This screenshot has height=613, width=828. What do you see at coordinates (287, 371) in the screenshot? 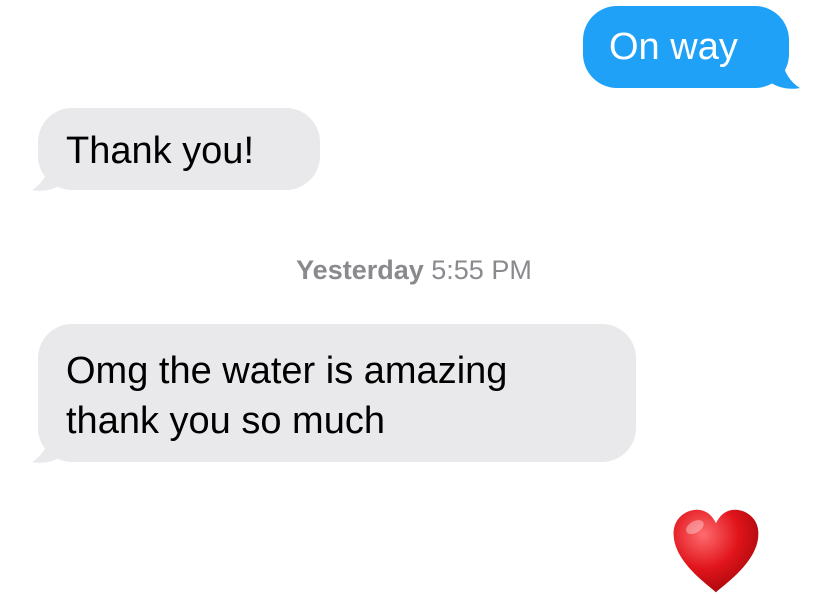
I see `message-text-line: Omg the water is amazing` at bounding box center [287, 371].